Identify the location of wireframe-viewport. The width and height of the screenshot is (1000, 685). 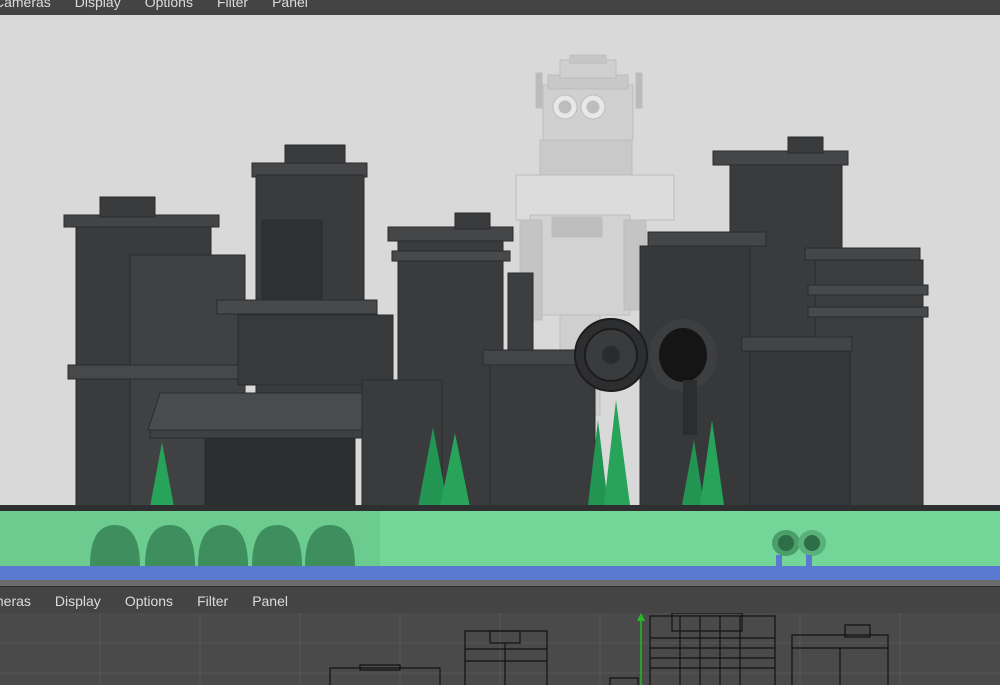
(500, 649).